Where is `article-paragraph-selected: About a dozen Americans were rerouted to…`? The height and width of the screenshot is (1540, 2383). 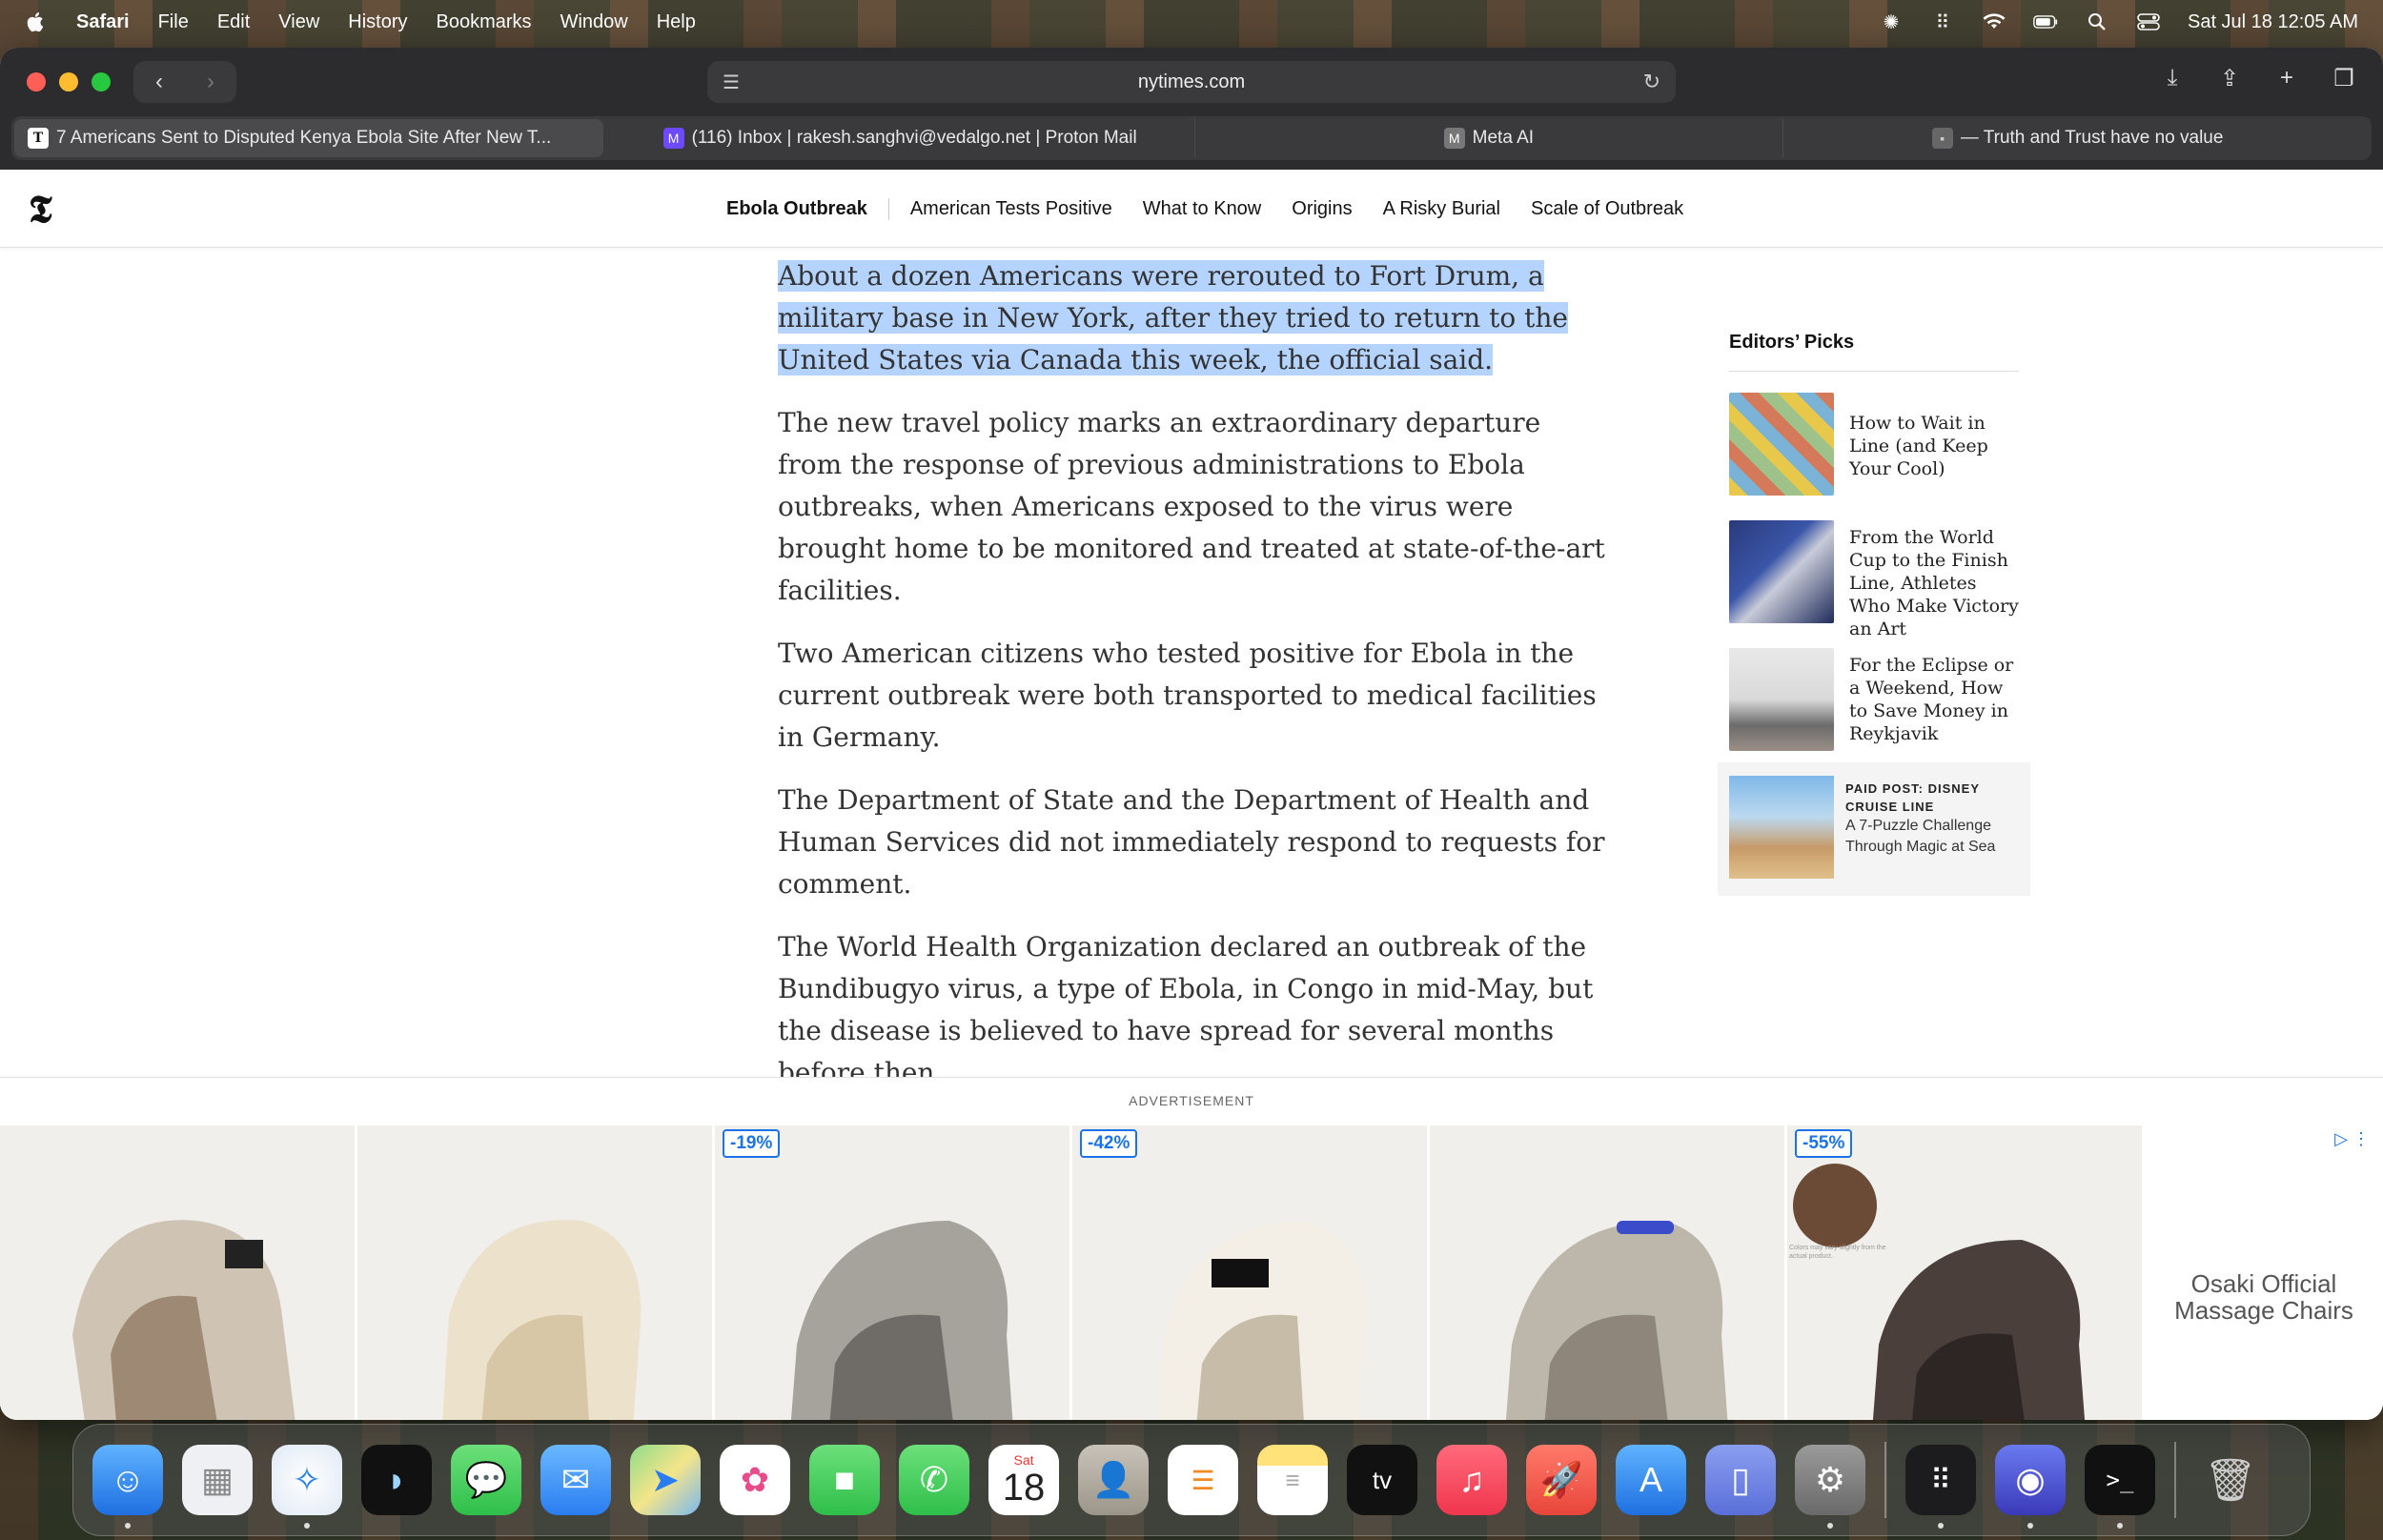 article-paragraph-selected: About a dozen Americans were rerouted to… is located at coordinates (1195, 318).